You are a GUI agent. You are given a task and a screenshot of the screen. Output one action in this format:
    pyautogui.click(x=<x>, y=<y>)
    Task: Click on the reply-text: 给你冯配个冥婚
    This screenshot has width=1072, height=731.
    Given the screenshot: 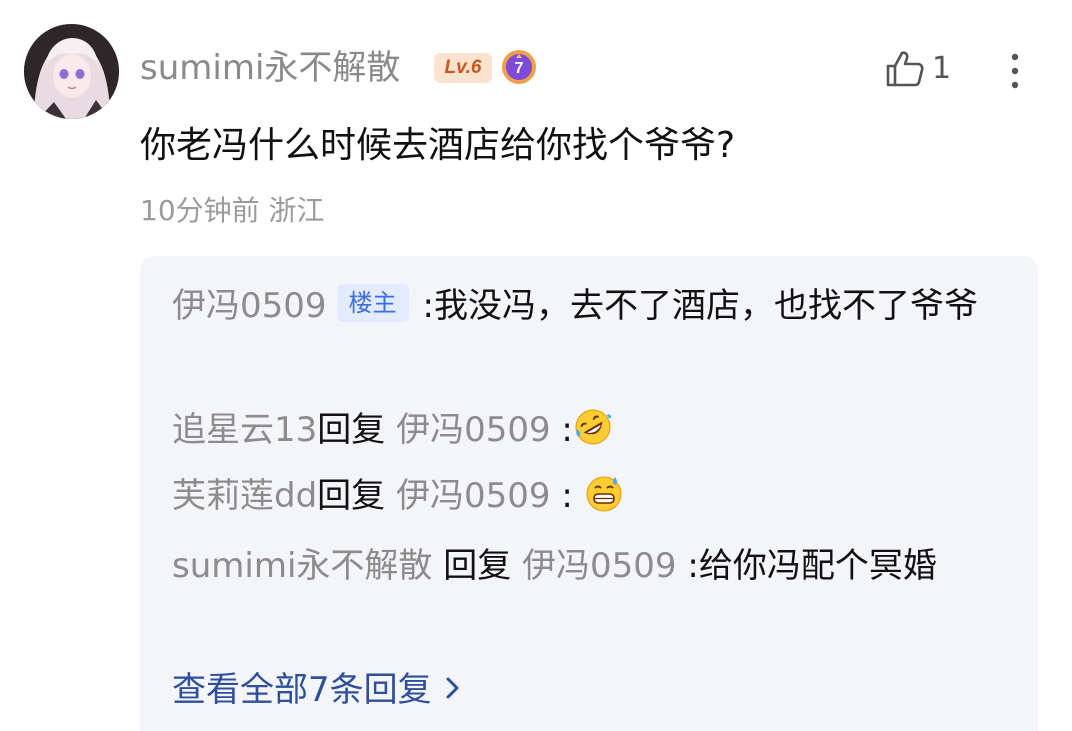 What is the action you would take?
    pyautogui.click(x=817, y=566)
    